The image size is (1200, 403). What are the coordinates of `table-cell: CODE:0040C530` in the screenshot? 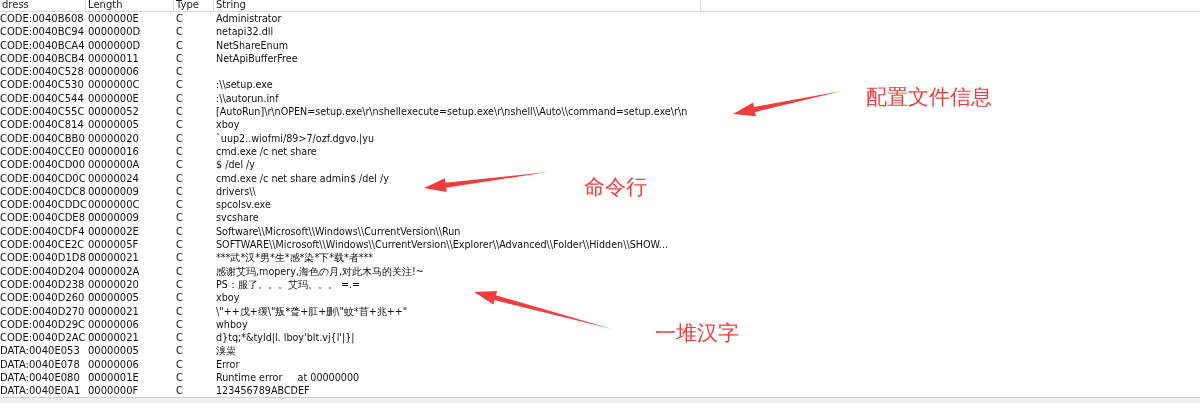 It's located at (42, 85).